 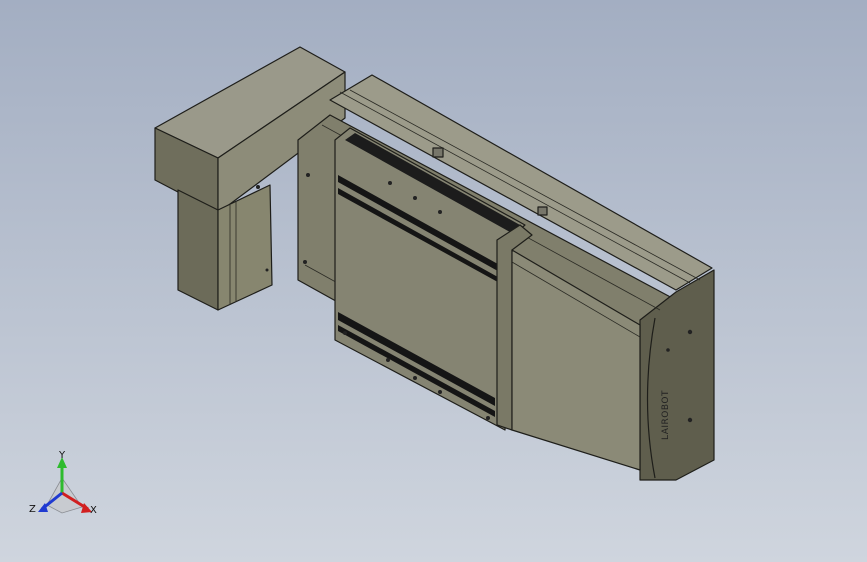 I want to click on axis-triad, so click(x=65, y=485).